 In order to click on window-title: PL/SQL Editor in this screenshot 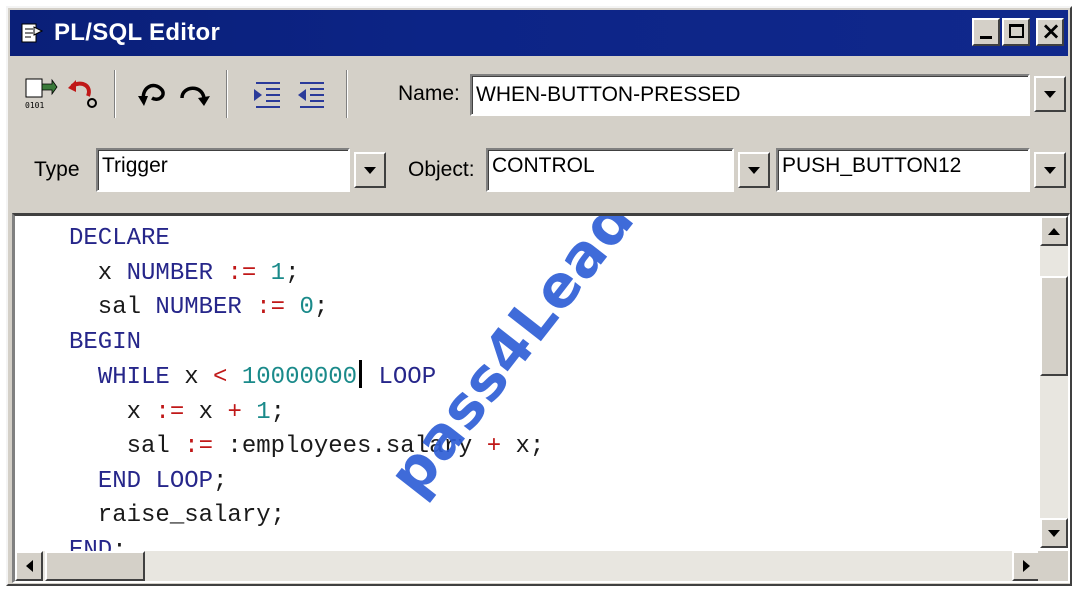, I will do `click(137, 32)`.